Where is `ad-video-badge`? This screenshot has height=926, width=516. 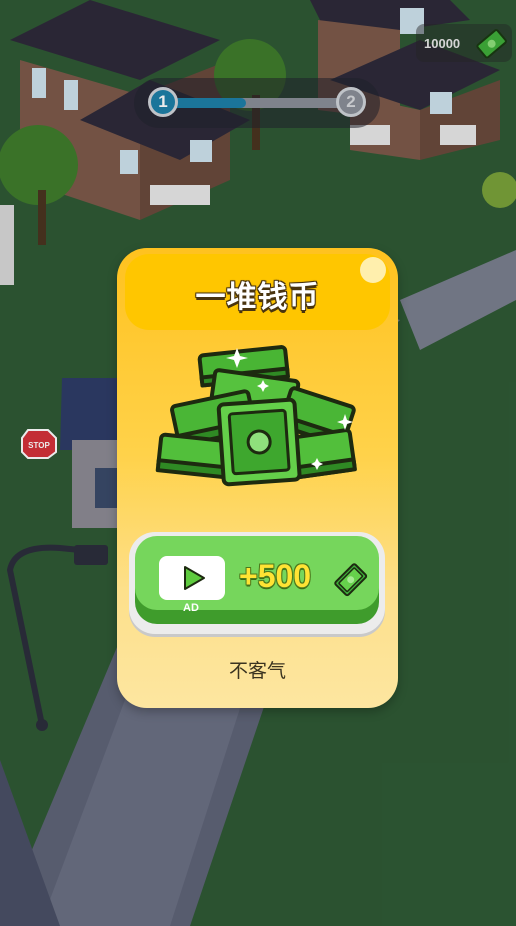 ad-video-badge is located at coordinates (192, 578).